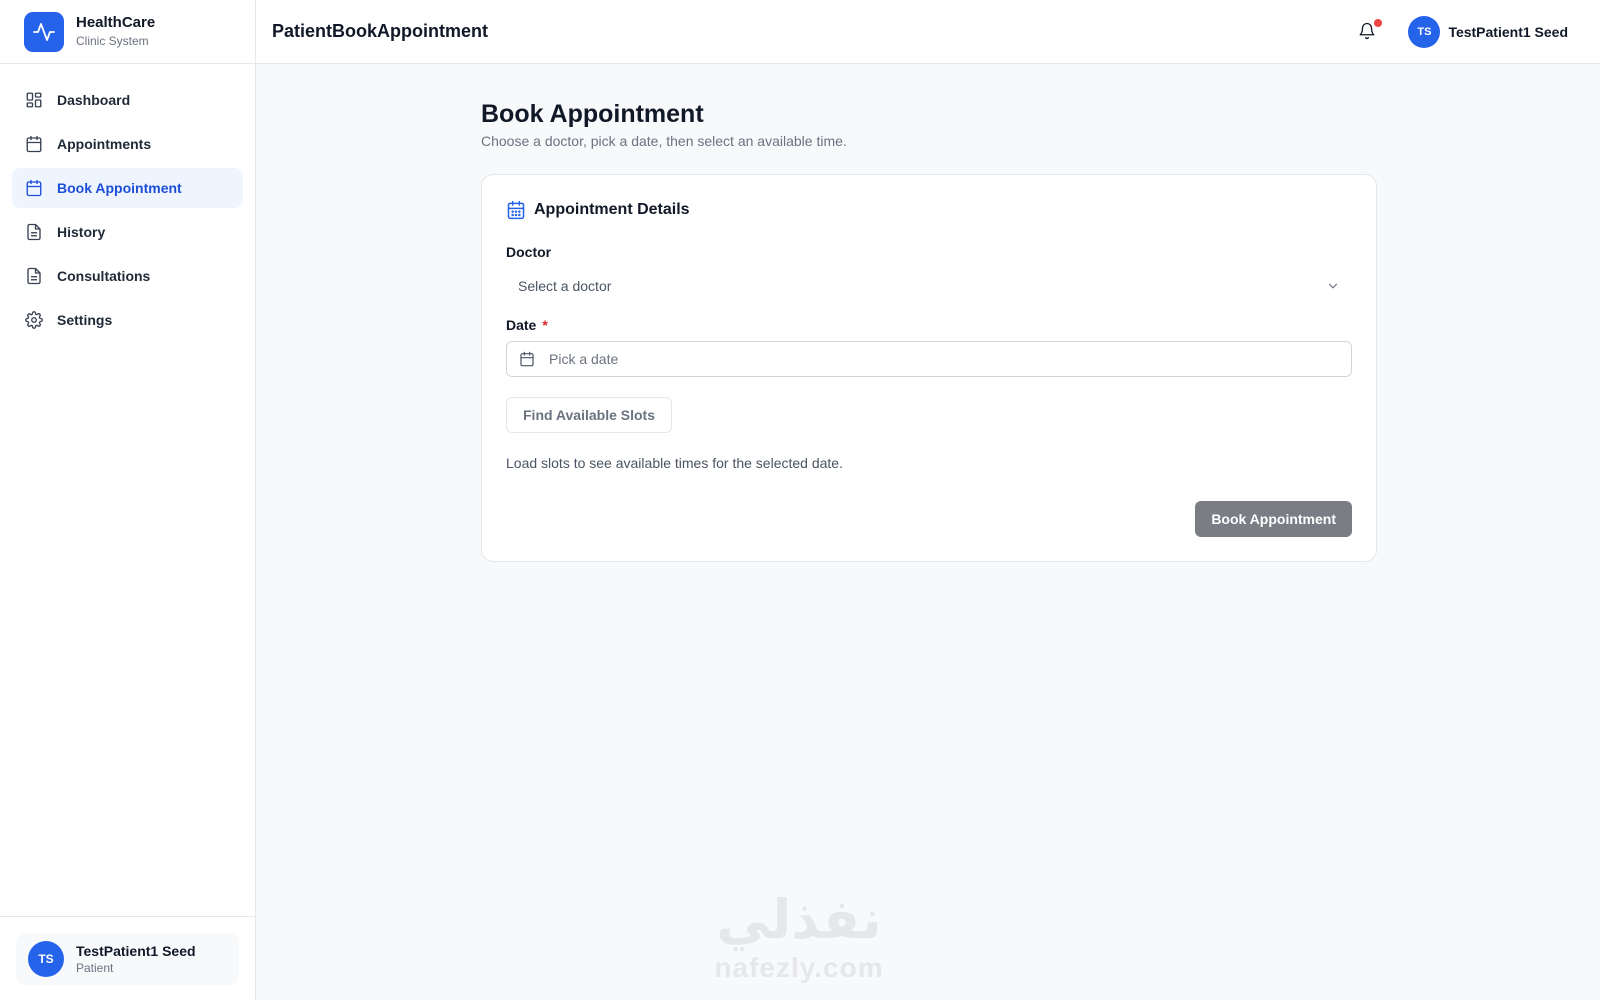  What do you see at coordinates (104, 144) in the screenshot?
I see `sidebar-item-label: Appointments` at bounding box center [104, 144].